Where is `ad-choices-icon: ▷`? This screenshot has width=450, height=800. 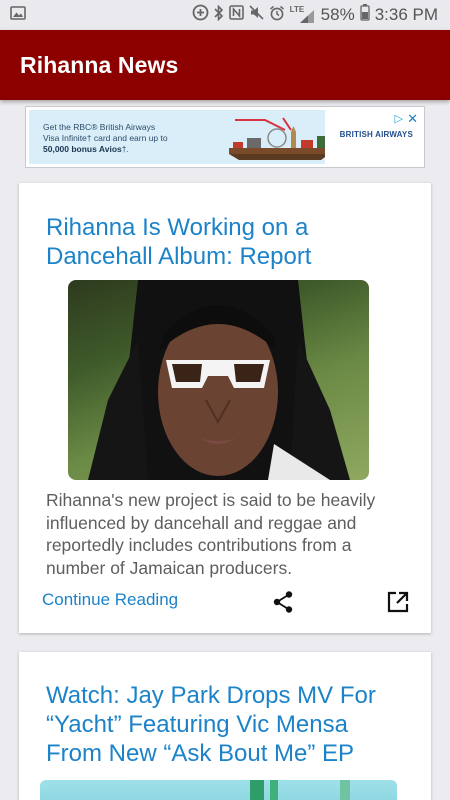
ad-choices-icon: ▷ is located at coordinates (399, 118).